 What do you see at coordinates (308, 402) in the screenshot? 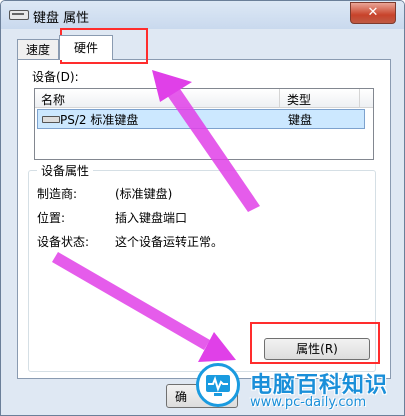
I see `watermark-url: www.pc-daily.com` at bounding box center [308, 402].